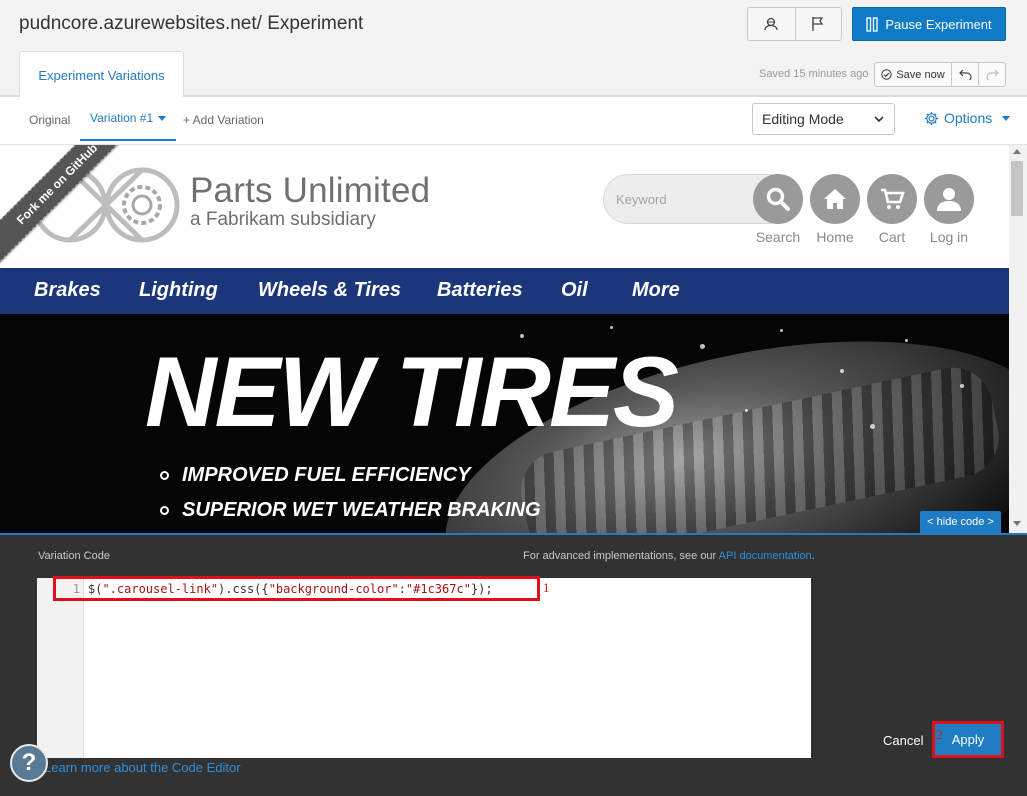 The width and height of the screenshot is (1027, 796). What do you see at coordinates (142, 767) in the screenshot?
I see `learn-more-link: Learn more about the Code Editor` at bounding box center [142, 767].